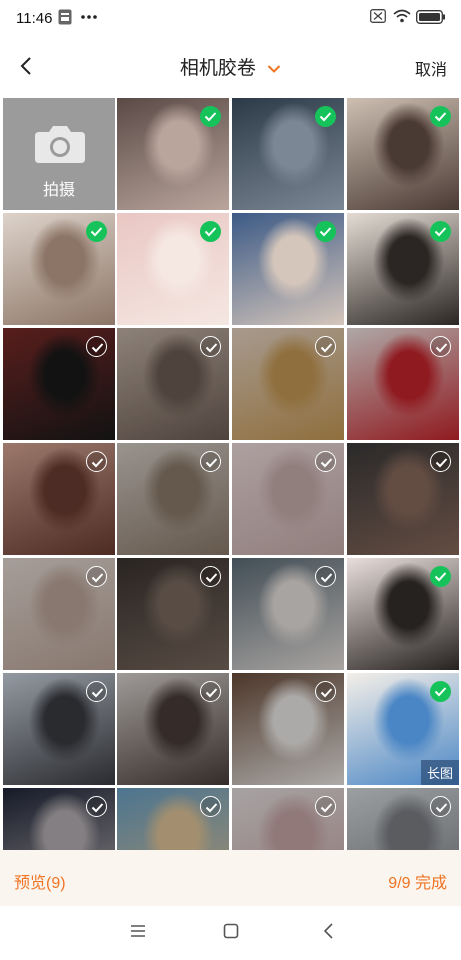 The image size is (461, 960). I want to click on status-time: 11:46, so click(34, 18).